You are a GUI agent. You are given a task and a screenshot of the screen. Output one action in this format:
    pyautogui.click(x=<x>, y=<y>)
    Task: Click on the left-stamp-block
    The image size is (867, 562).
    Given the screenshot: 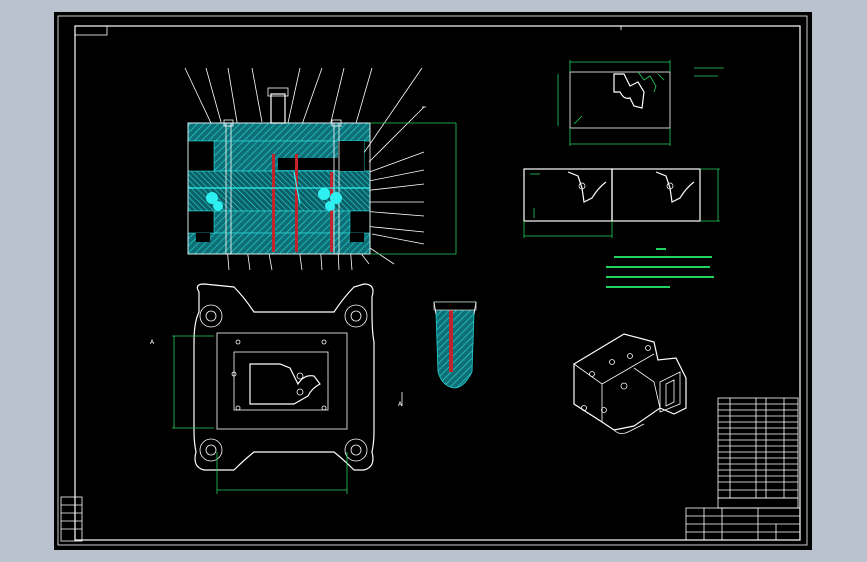 What is the action you would take?
    pyautogui.click(x=71, y=519)
    